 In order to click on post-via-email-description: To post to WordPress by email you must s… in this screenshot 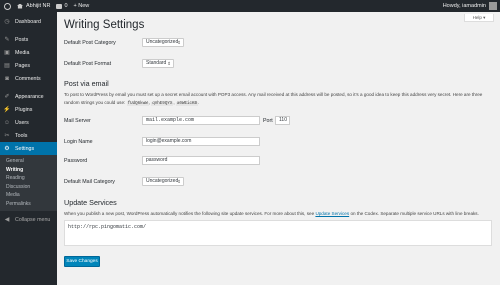, I will do `click(273, 99)`.